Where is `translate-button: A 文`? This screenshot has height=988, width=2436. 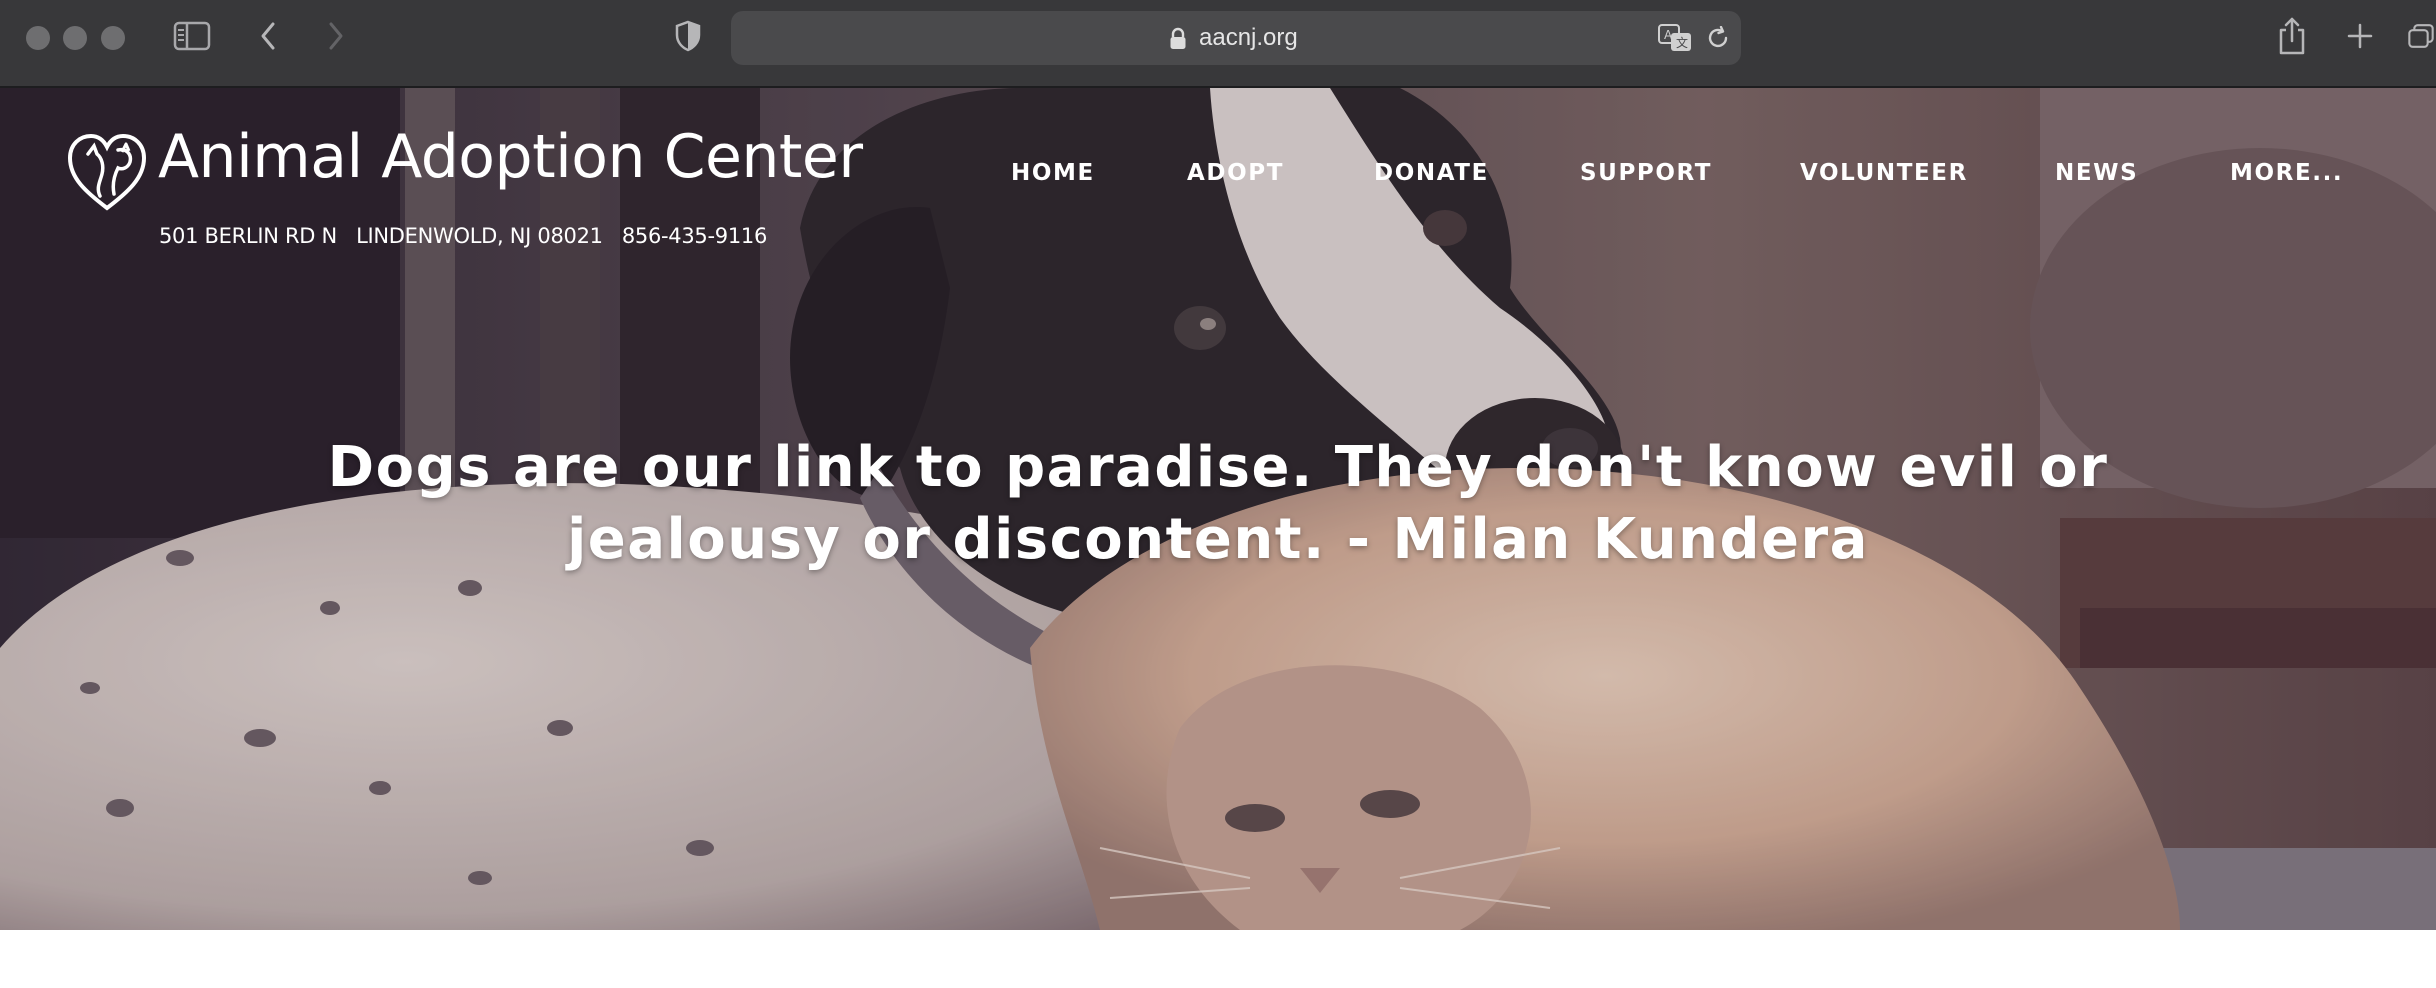 translate-button: A 文 is located at coordinates (1675, 38).